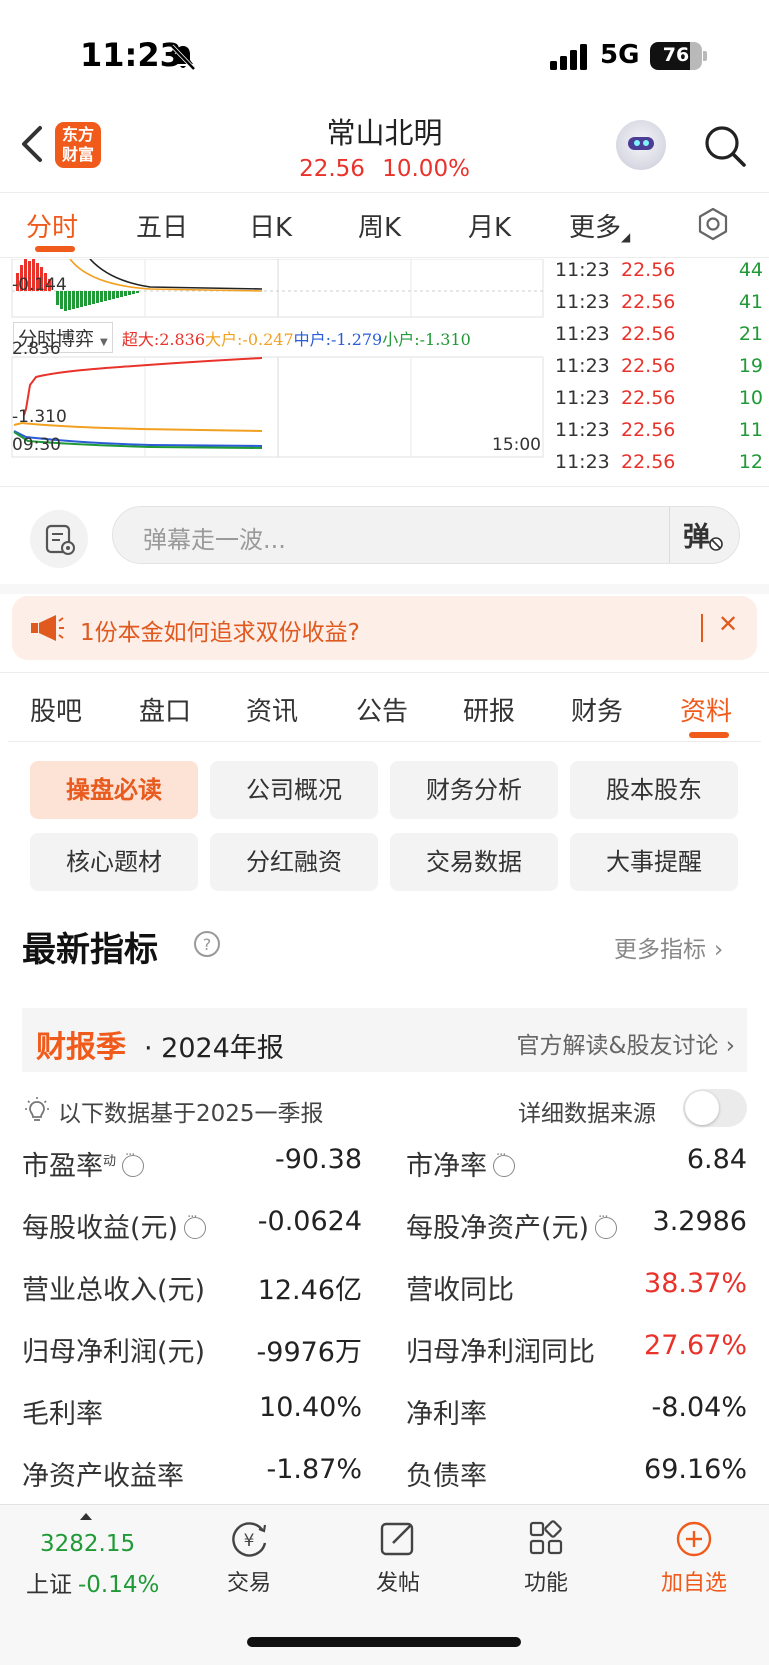 This screenshot has width=769, height=1665. I want to click on time-axis-end: 15:00, so click(516, 445).